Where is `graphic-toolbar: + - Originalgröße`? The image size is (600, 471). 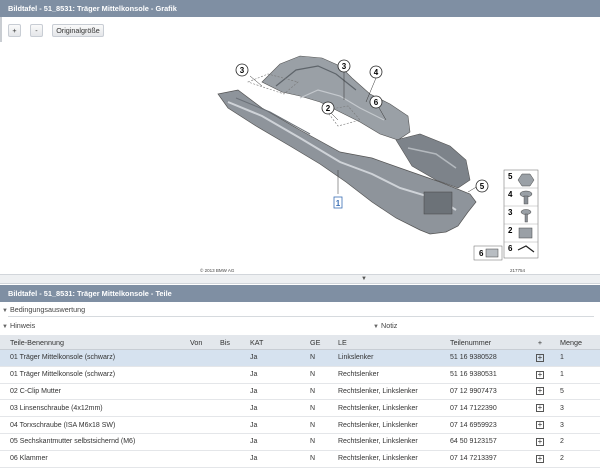
graphic-toolbar: + - Originalgröße is located at coordinates (300, 31).